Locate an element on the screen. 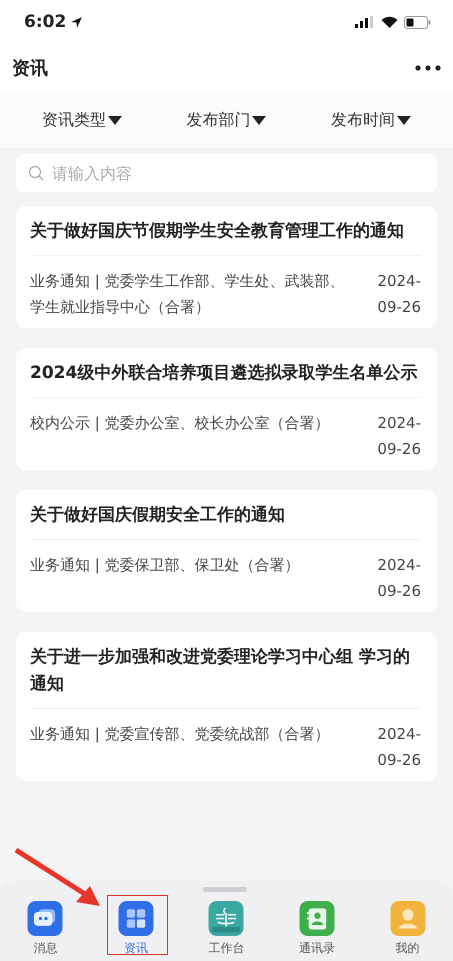 Image resolution: width=453 pixels, height=961 pixels. tab-item: 资讯 is located at coordinates (135, 929).